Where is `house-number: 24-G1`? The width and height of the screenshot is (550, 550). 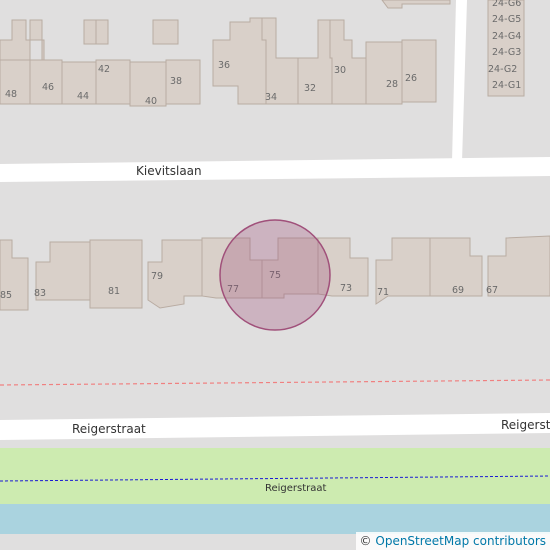
house-number: 24-G1 is located at coordinates (506, 85).